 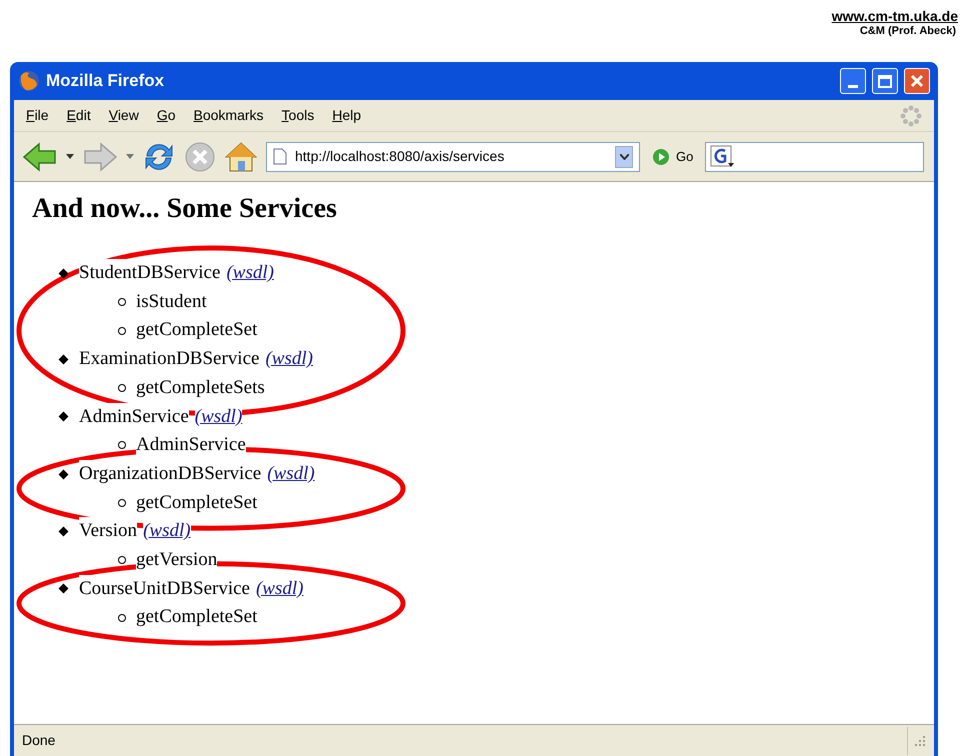 I want to click on stop-button, so click(x=200, y=156).